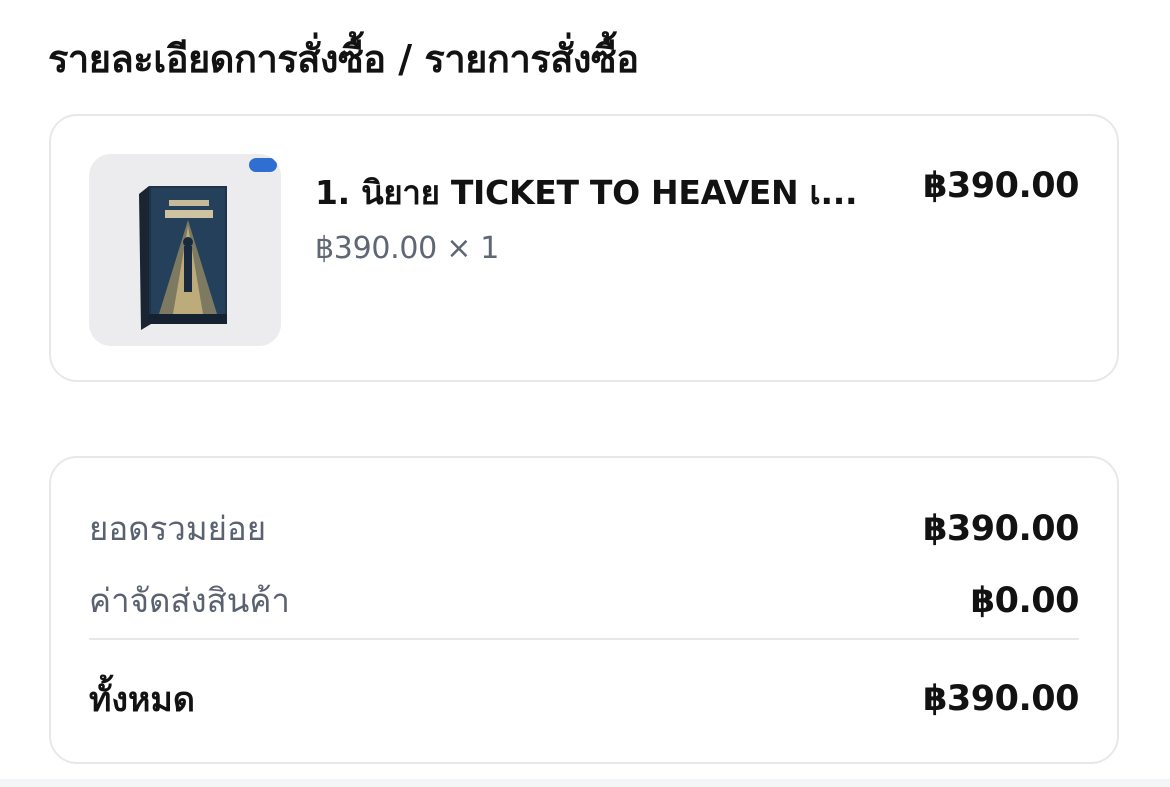 This screenshot has width=1170, height=787. Describe the element at coordinates (585, 783) in the screenshot. I see `bottom-edge-strip` at that location.